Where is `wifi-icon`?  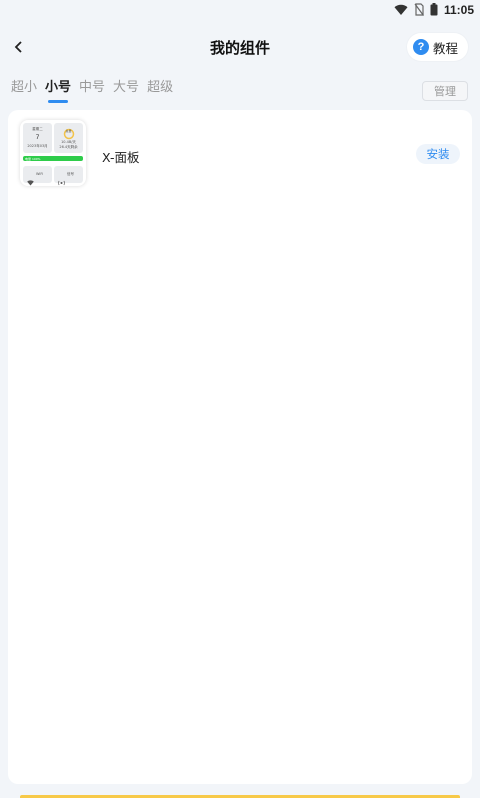
wifi-icon is located at coordinates (401, 10).